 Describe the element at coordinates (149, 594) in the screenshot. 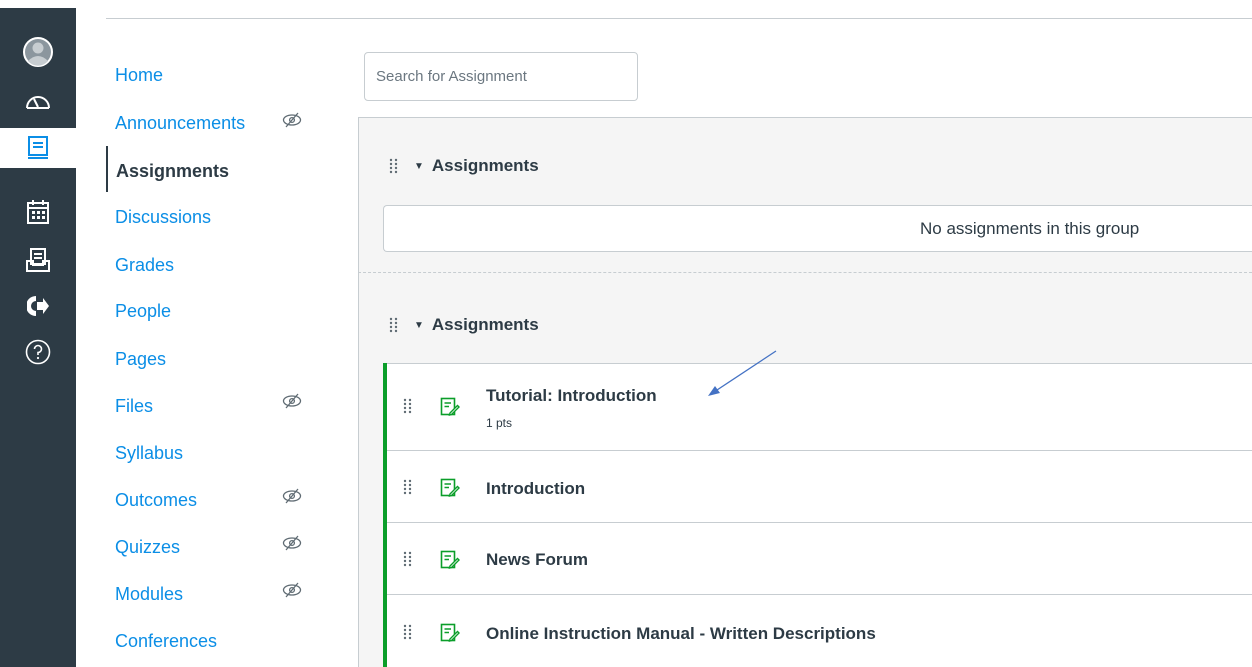

I see `course-nav-modules: Modules` at that location.